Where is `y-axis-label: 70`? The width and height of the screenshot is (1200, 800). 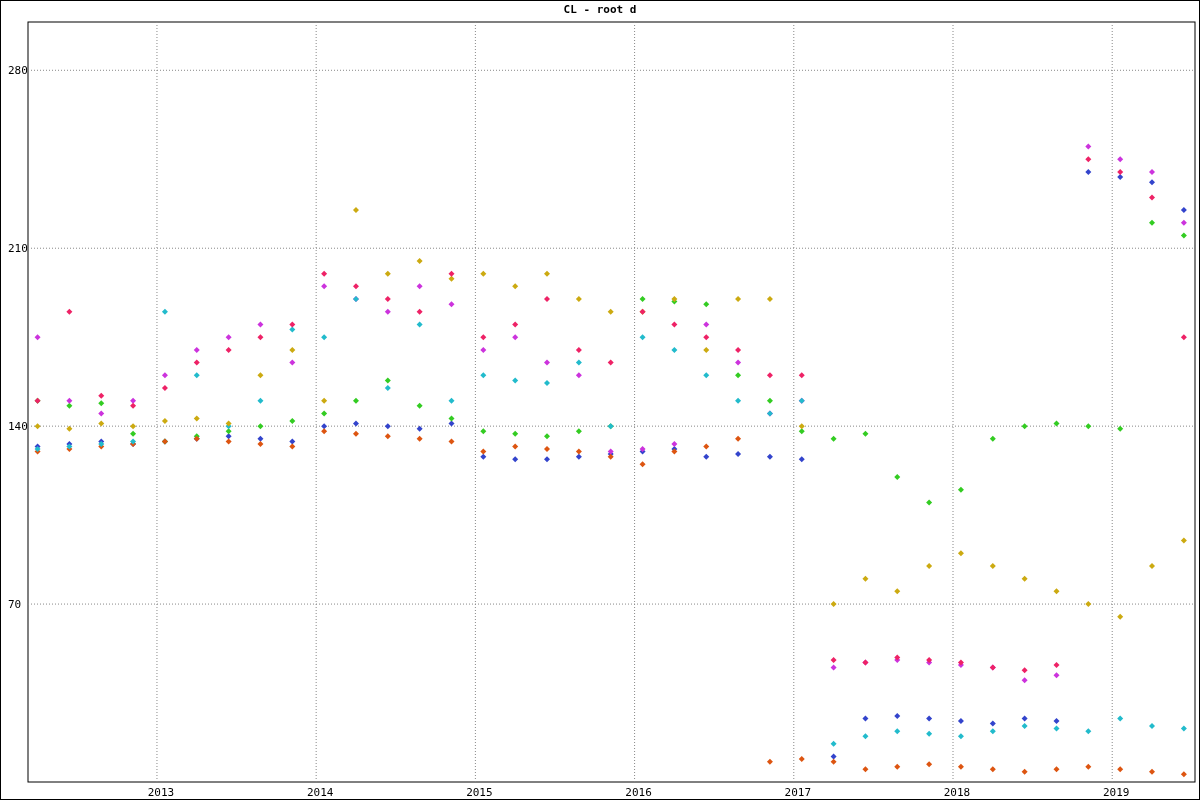 y-axis-label: 70 is located at coordinates (15, 605).